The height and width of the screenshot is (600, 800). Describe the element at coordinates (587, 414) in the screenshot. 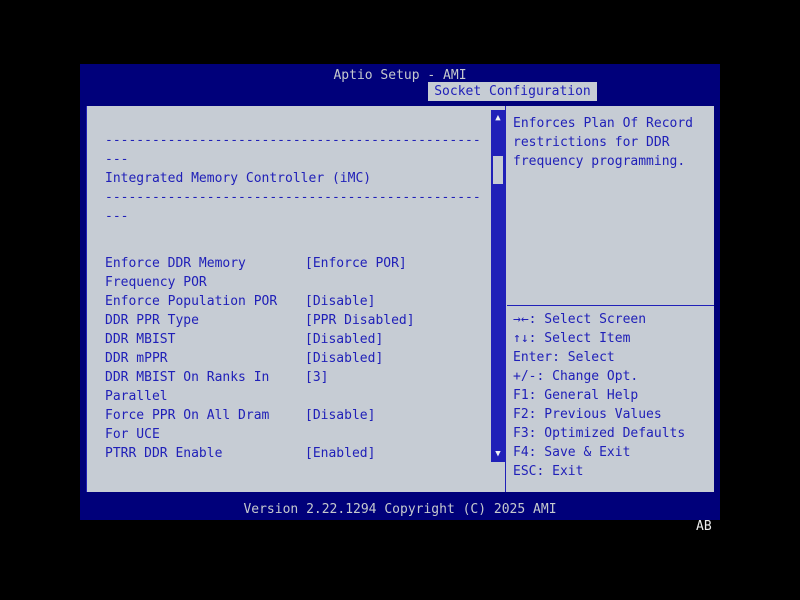

I see `key-hint-previous-values: F2: Previous Values` at that location.